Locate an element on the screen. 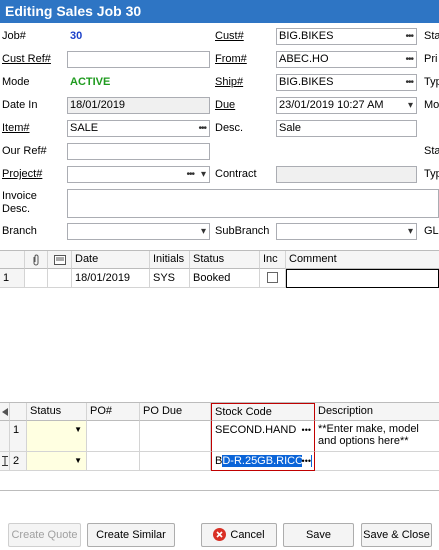 This screenshot has width=439, height=550. comment-cell-input is located at coordinates (362, 278).